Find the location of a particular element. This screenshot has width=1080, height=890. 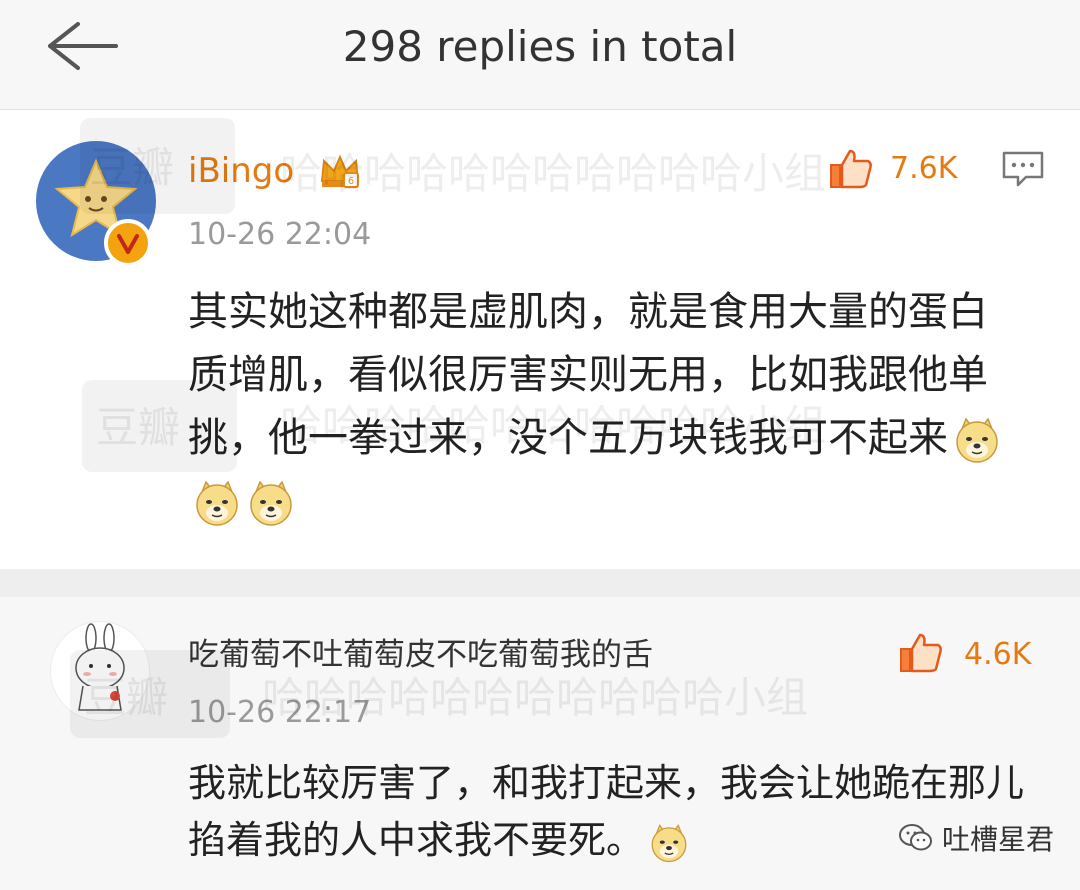

verified-v-icon is located at coordinates (128, 244).